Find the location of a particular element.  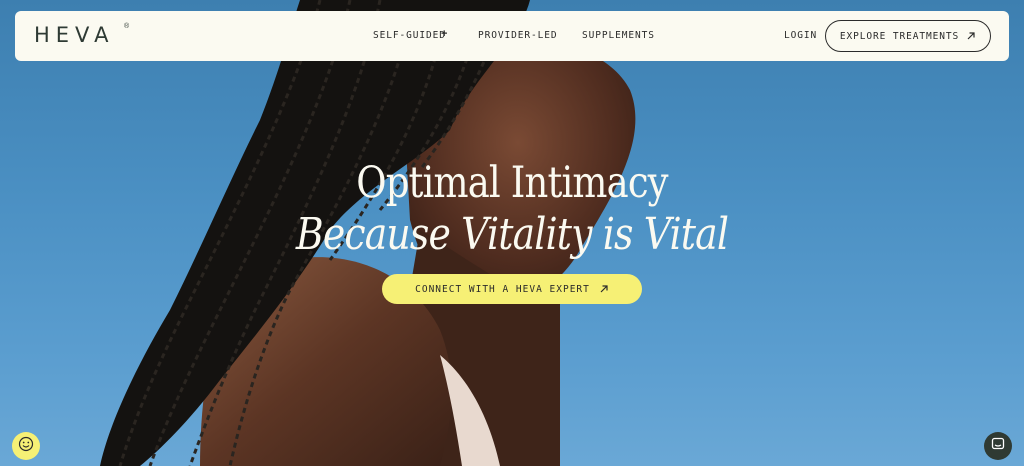

connect-expert-label: CONNECT WITH A HEVA EXPERT is located at coordinates (502, 289).